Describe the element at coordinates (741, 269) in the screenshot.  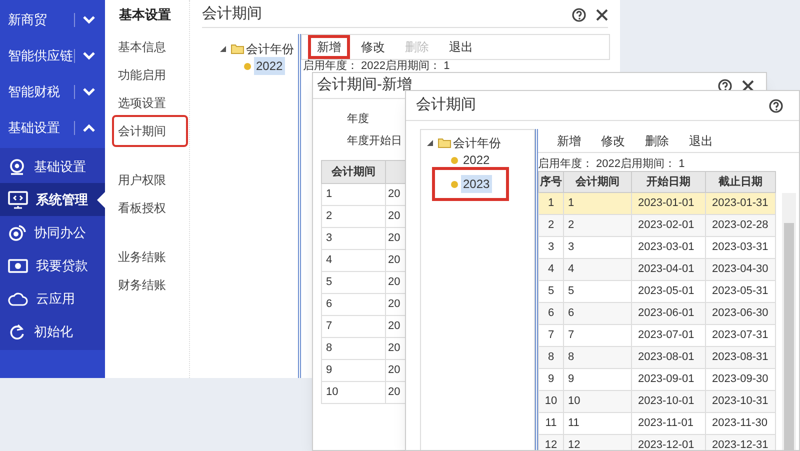
I see `table-cell: 2023-04-30` at that location.